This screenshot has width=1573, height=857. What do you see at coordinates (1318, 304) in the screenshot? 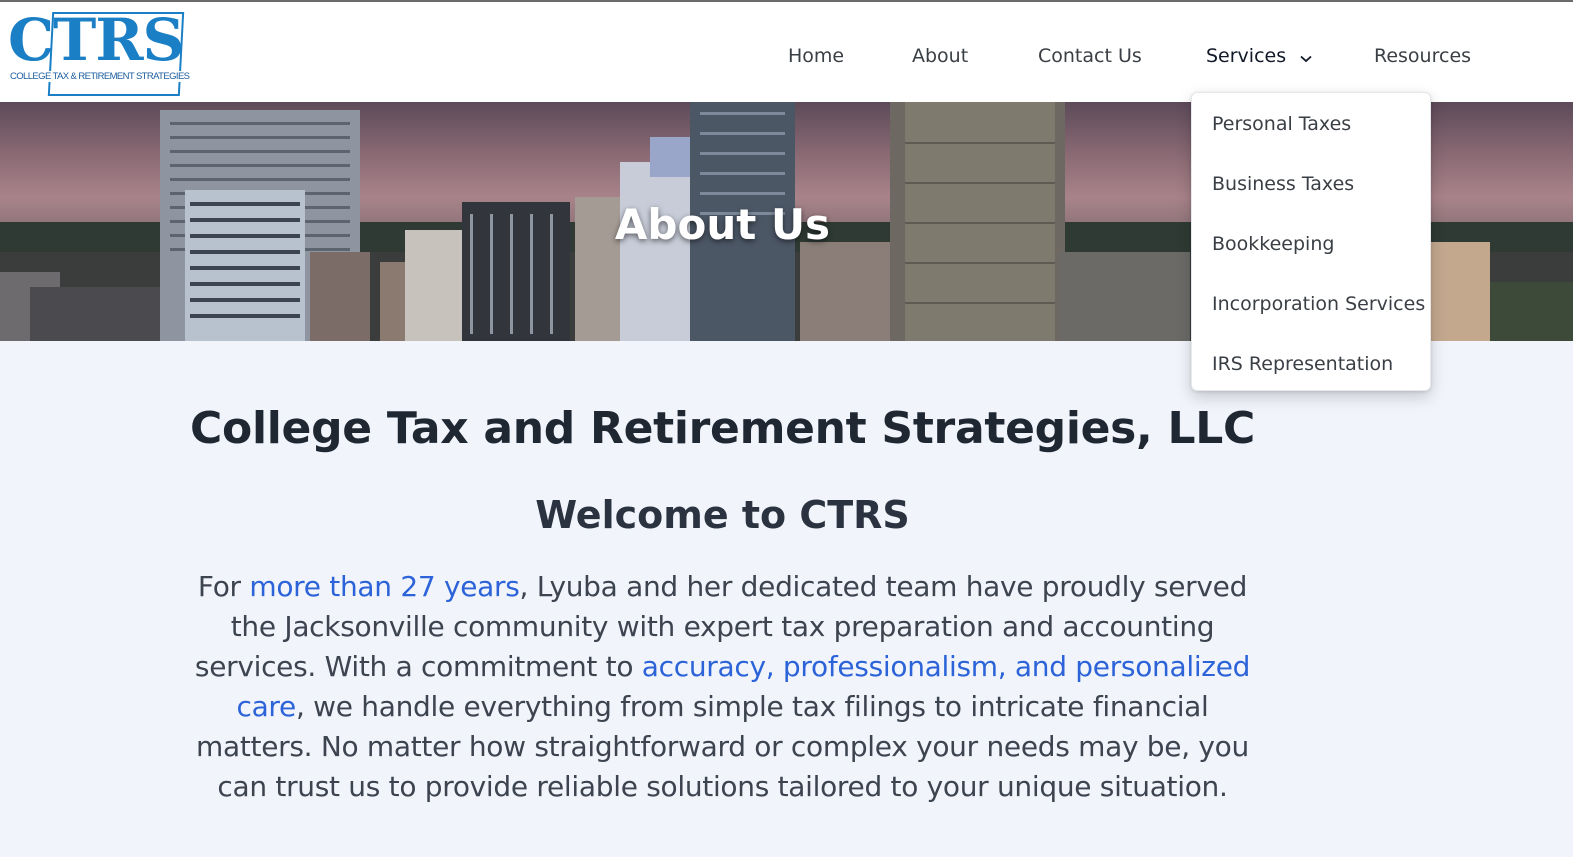
I see `menu-item-incorporation-services: Incorporation Services` at bounding box center [1318, 304].